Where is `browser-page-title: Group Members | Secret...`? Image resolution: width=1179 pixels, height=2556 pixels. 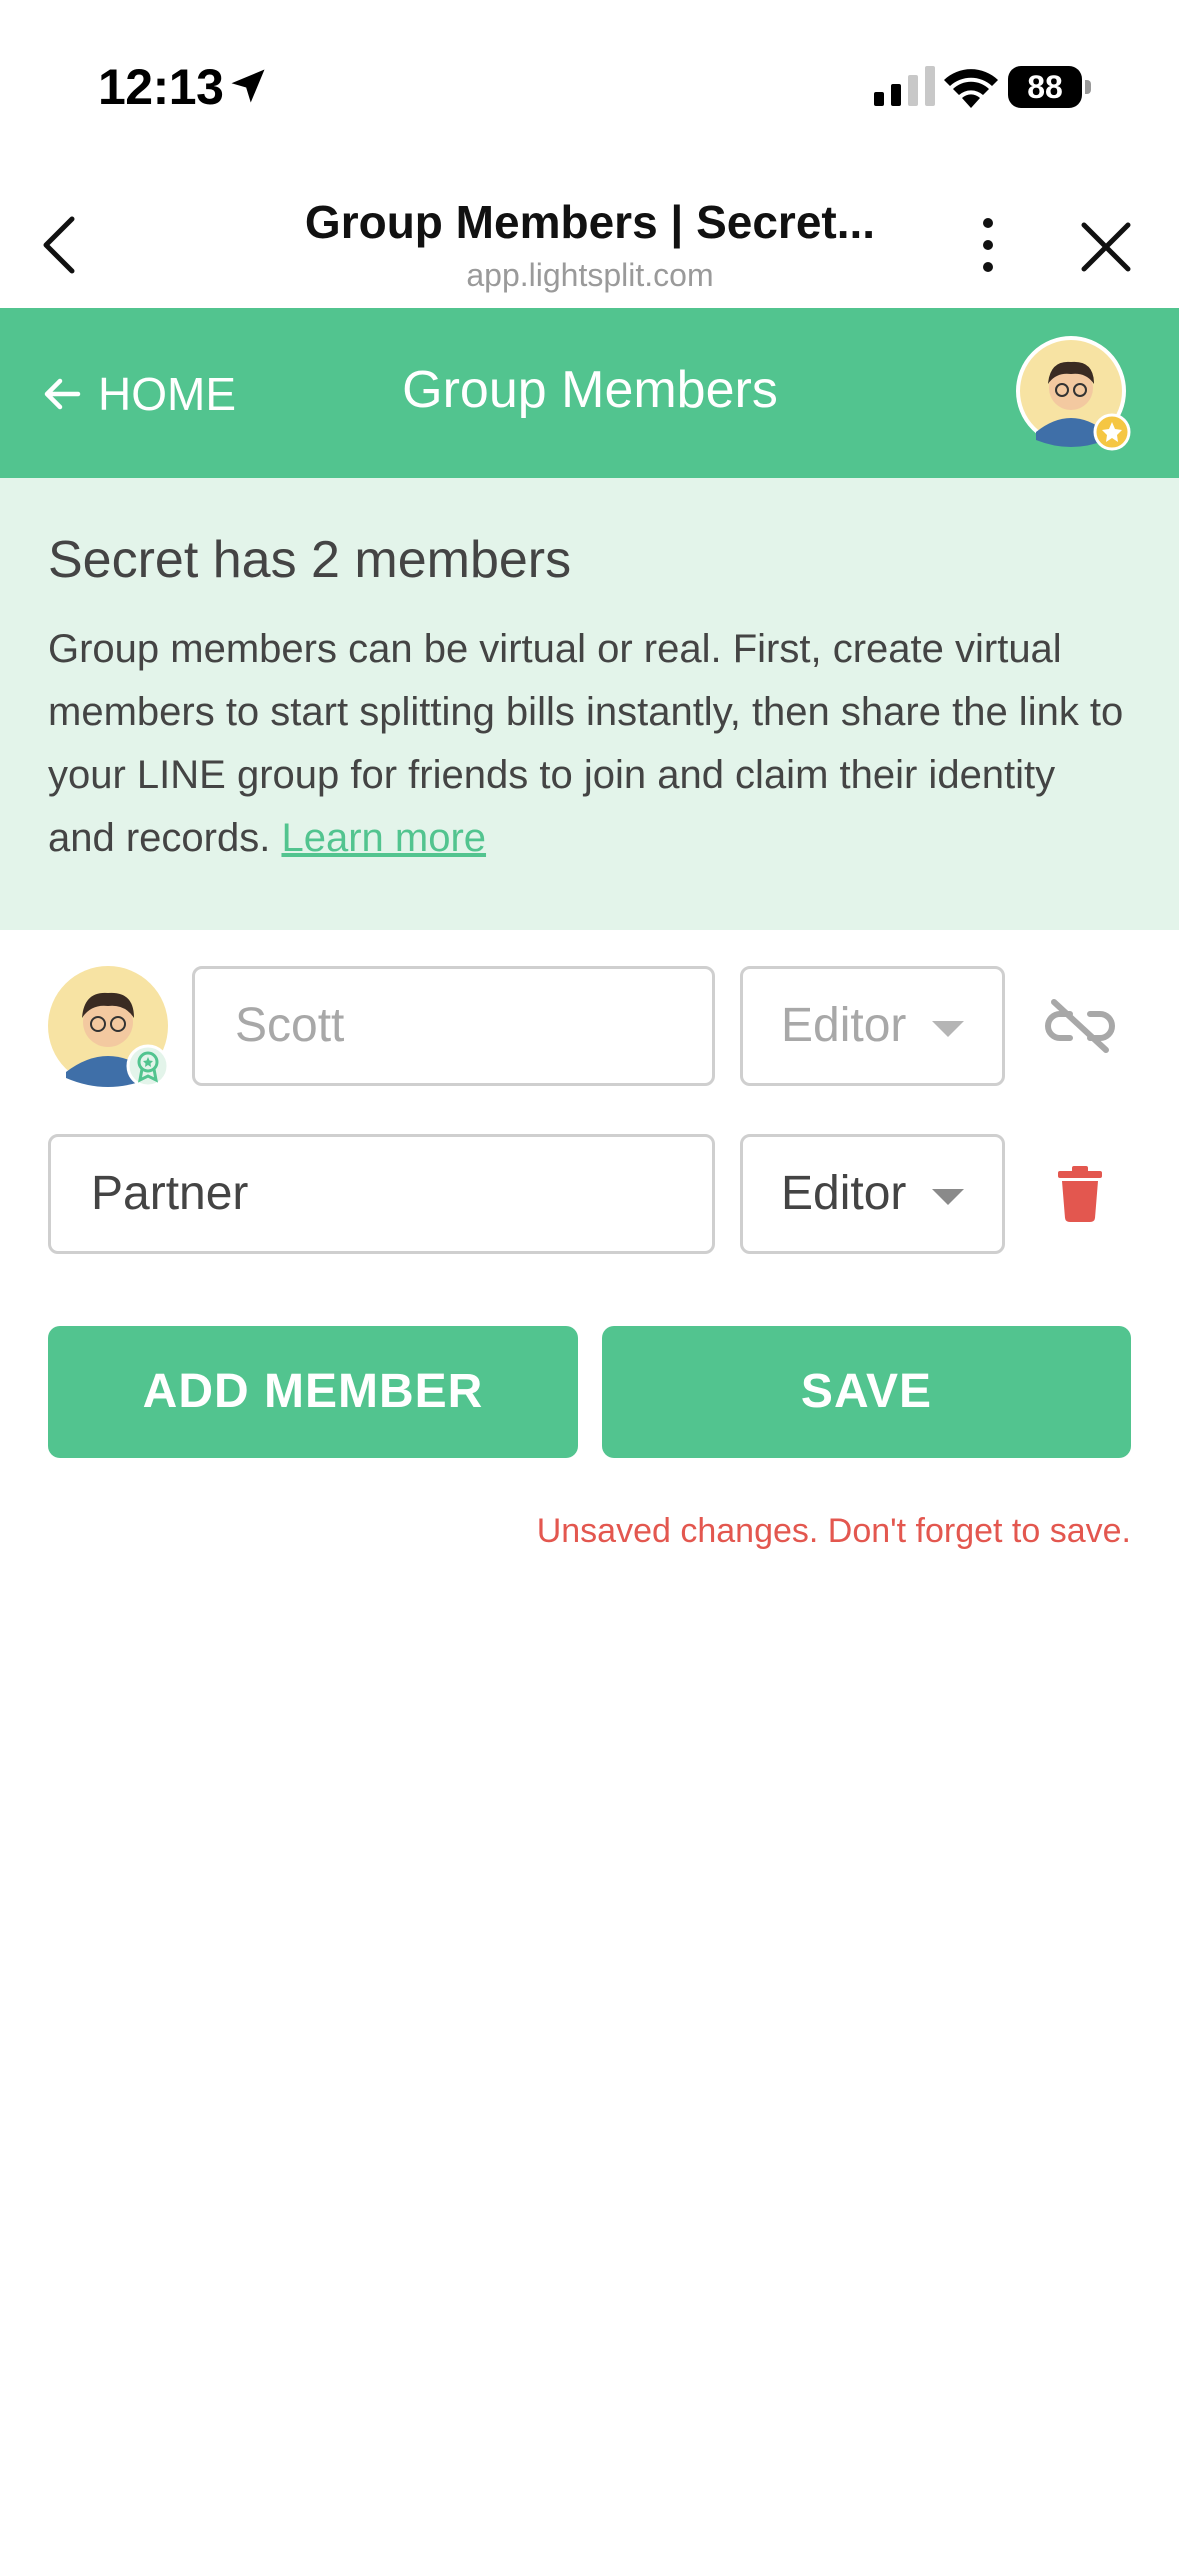 browser-page-title: Group Members | Secret... is located at coordinates (590, 222).